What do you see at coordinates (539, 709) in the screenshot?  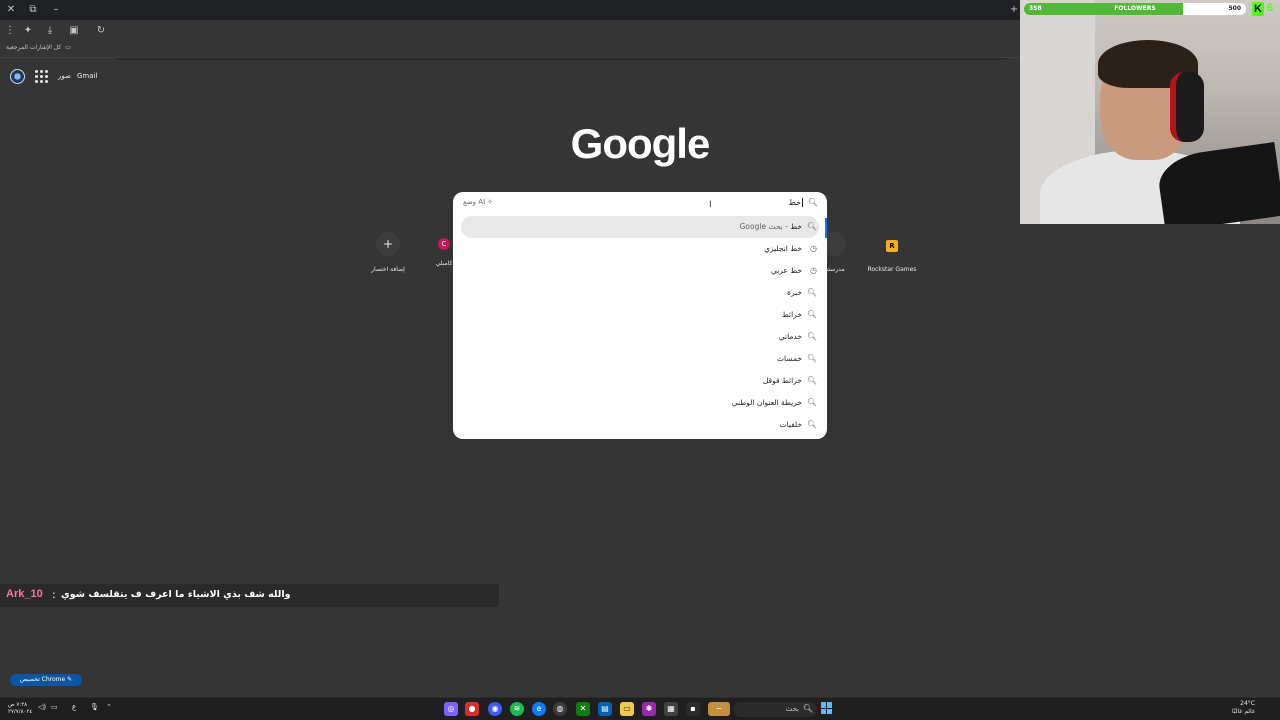 I see `edge-icon: e` at bounding box center [539, 709].